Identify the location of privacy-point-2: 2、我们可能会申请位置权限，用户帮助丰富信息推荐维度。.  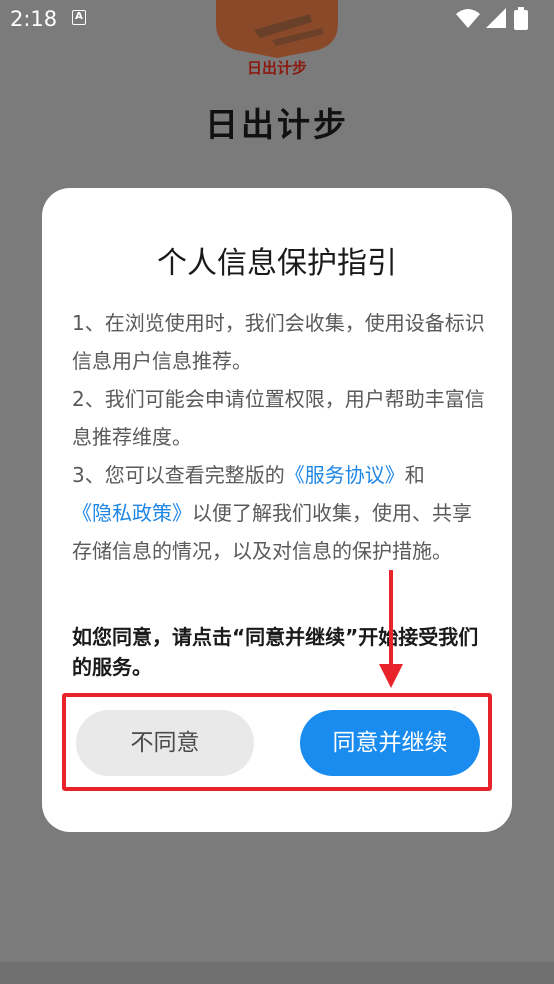
(278, 418).